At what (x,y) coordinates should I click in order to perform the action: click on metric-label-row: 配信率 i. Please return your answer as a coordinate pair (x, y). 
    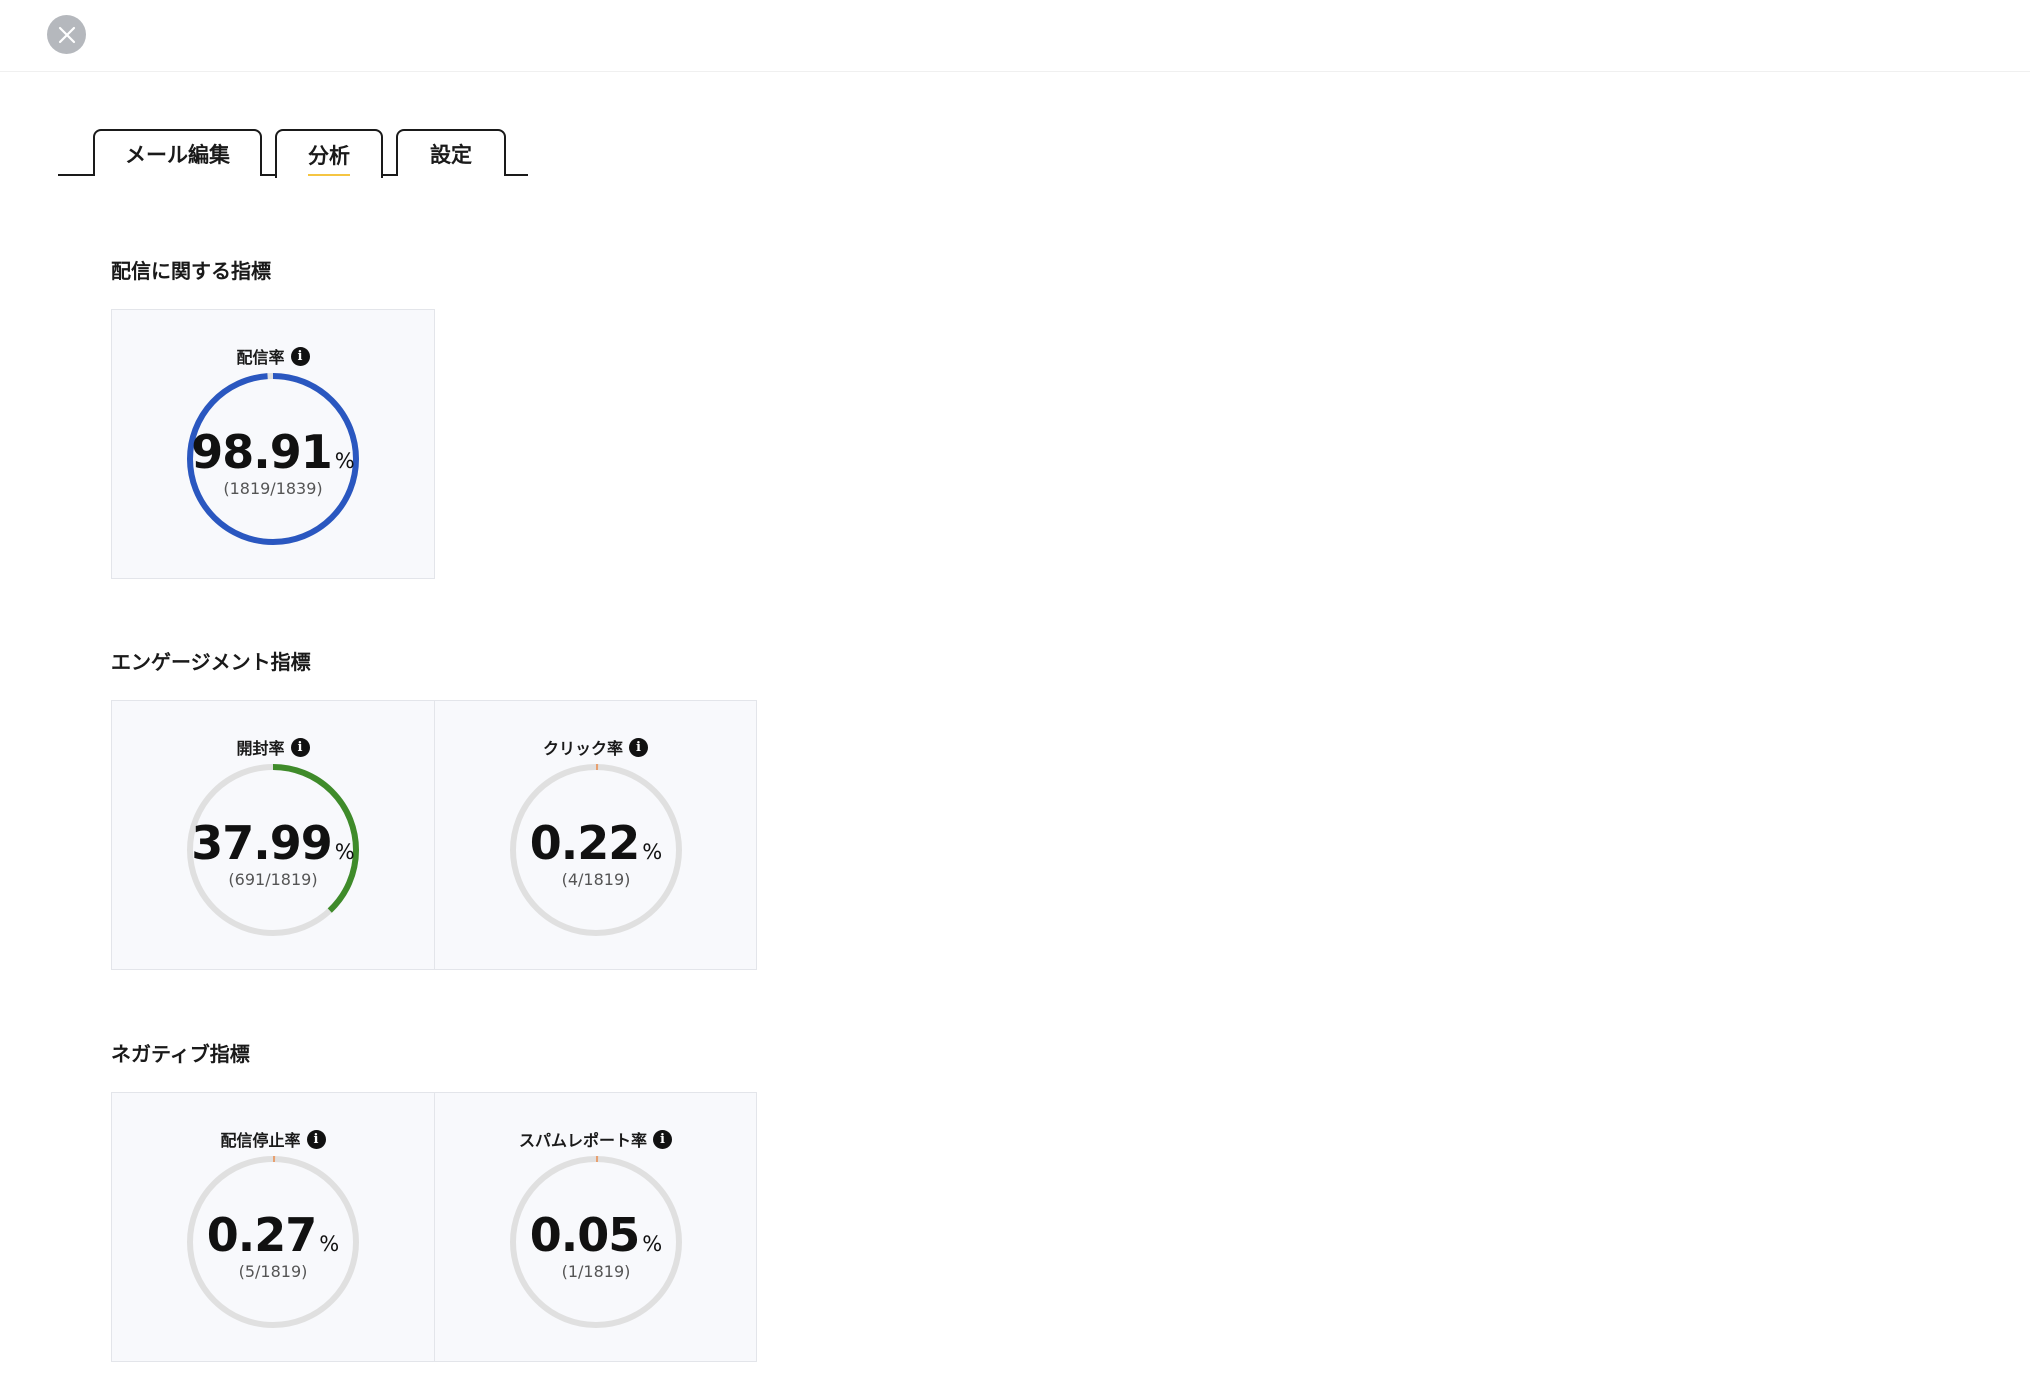
    Looking at the image, I should click on (273, 356).